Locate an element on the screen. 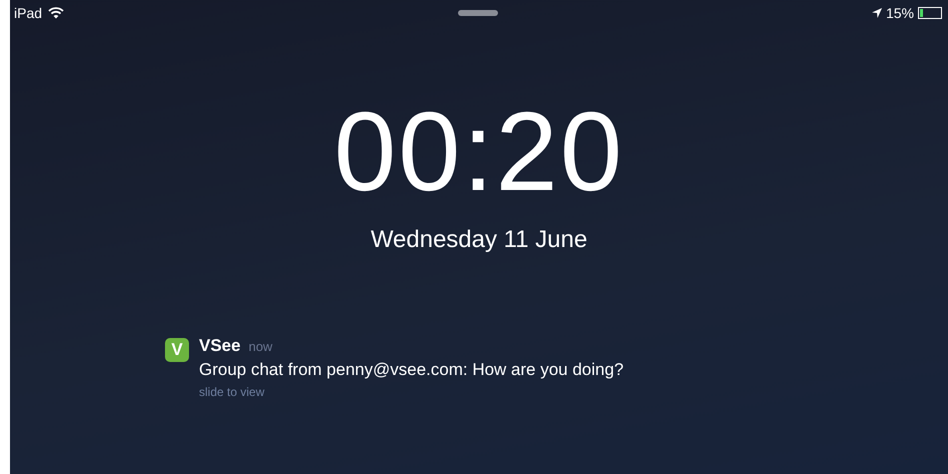  location-arrow-icon is located at coordinates (877, 13).